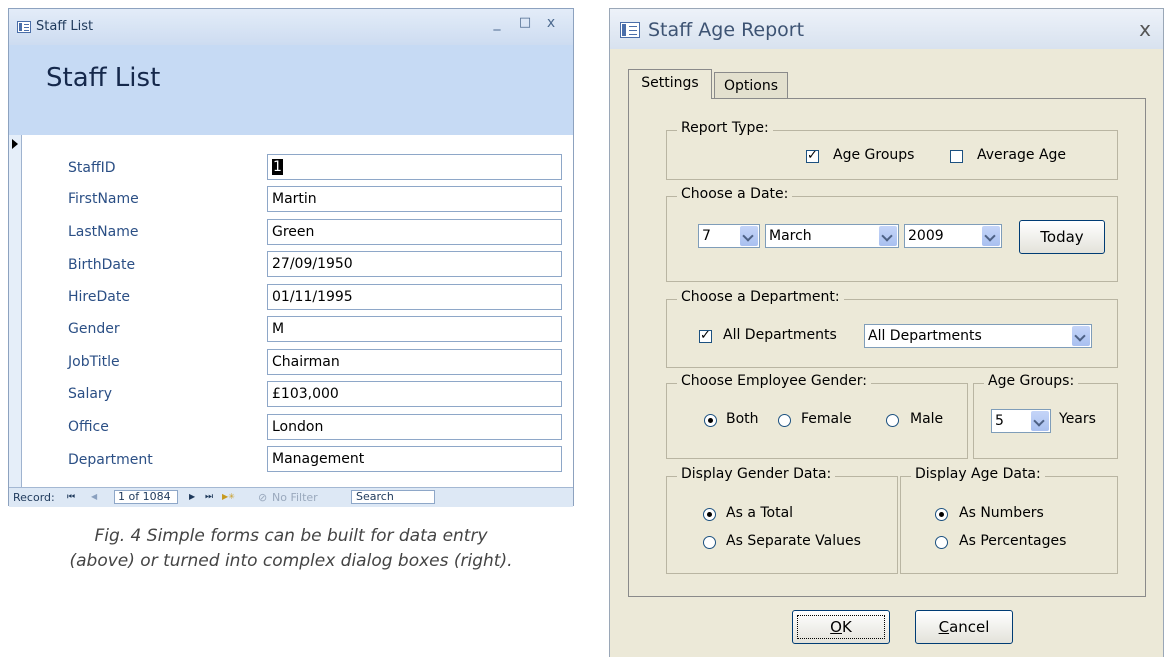 This screenshot has height=657, width=1164. Describe the element at coordinates (726, 30) in the screenshot. I see `dialog-title: Staff Age Report` at that location.